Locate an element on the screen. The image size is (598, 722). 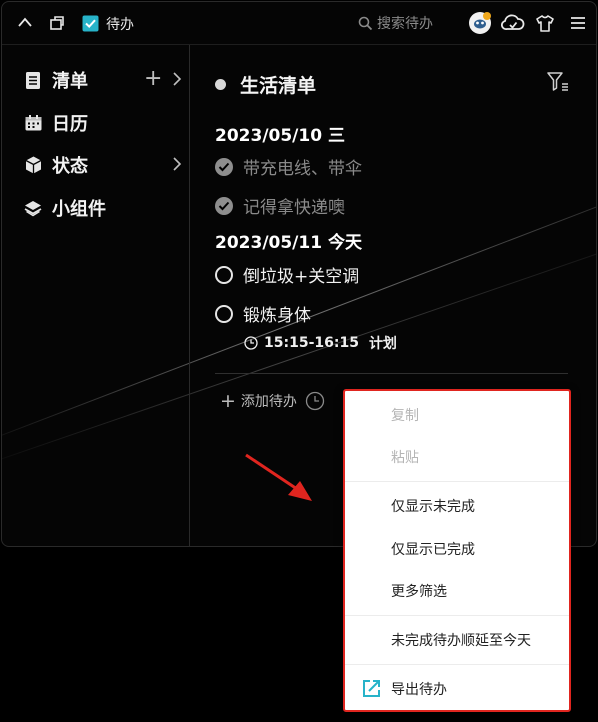
task-item: 倒垃圾+关空调 is located at coordinates (287, 274).